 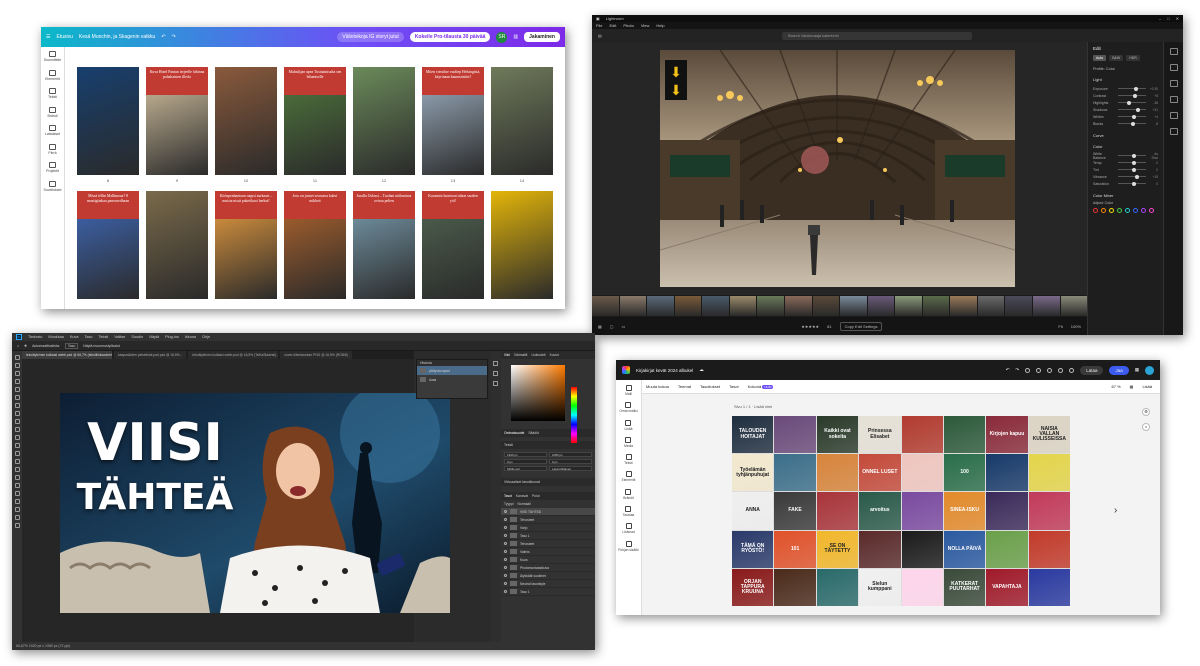 I want to click on more-icon, so click(x=1072, y=370).